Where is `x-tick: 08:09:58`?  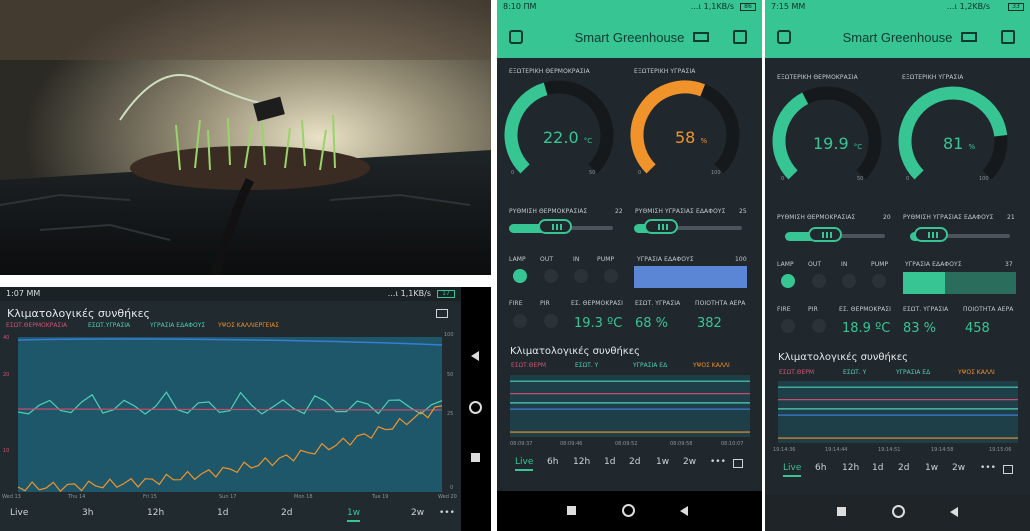
x-tick: 08:09:58 is located at coordinates (681, 444).